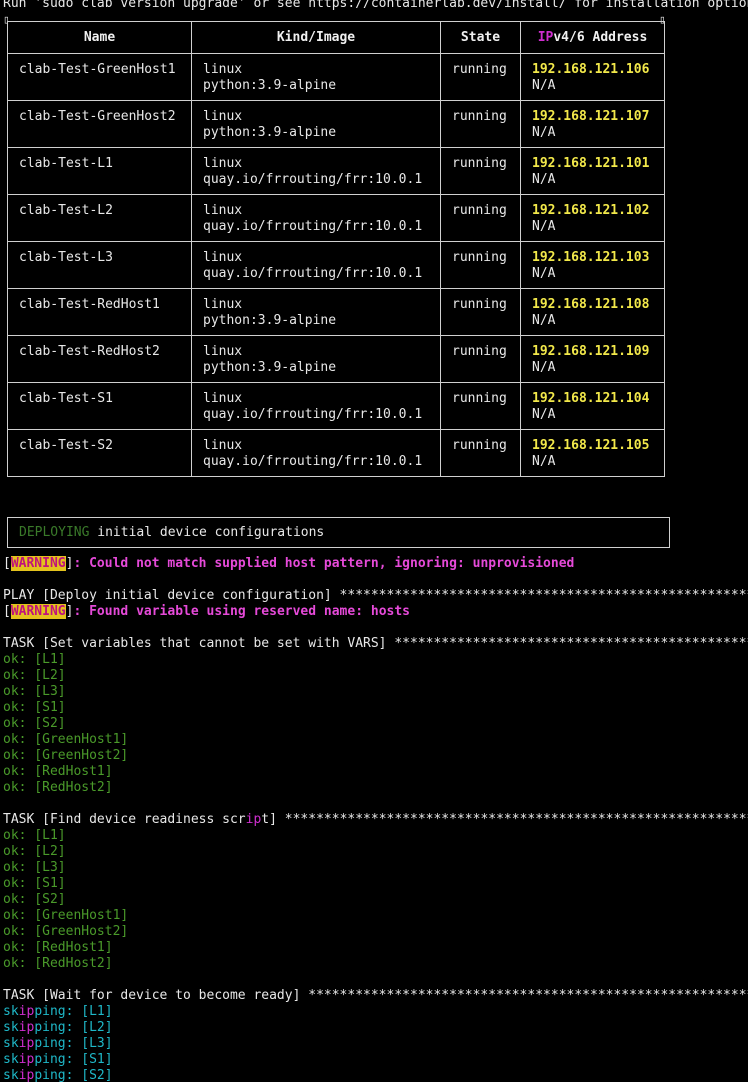 The image size is (748, 1082). I want to click on header-name: Name, so click(99, 37).